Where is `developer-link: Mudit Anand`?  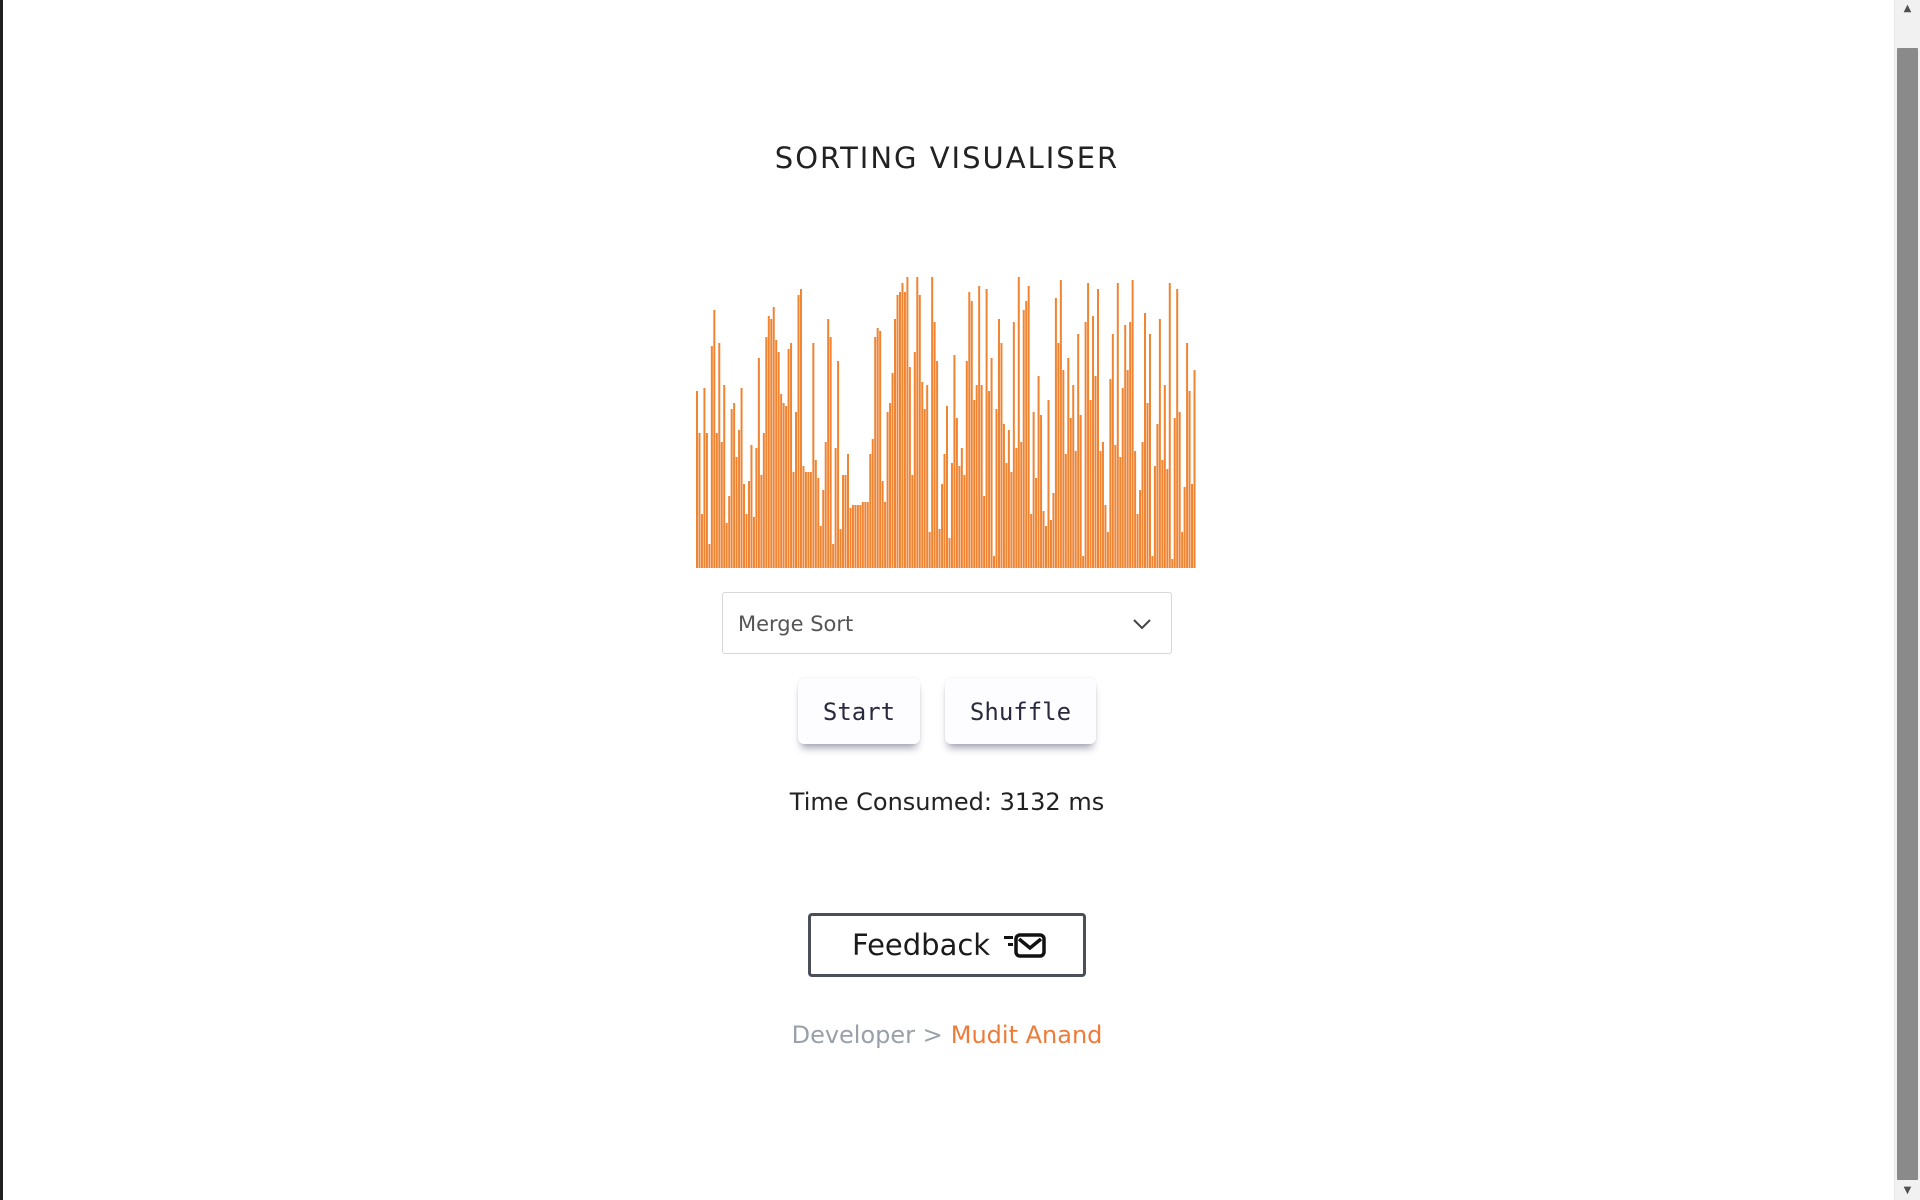 developer-link: Mudit Anand is located at coordinates (1027, 1035).